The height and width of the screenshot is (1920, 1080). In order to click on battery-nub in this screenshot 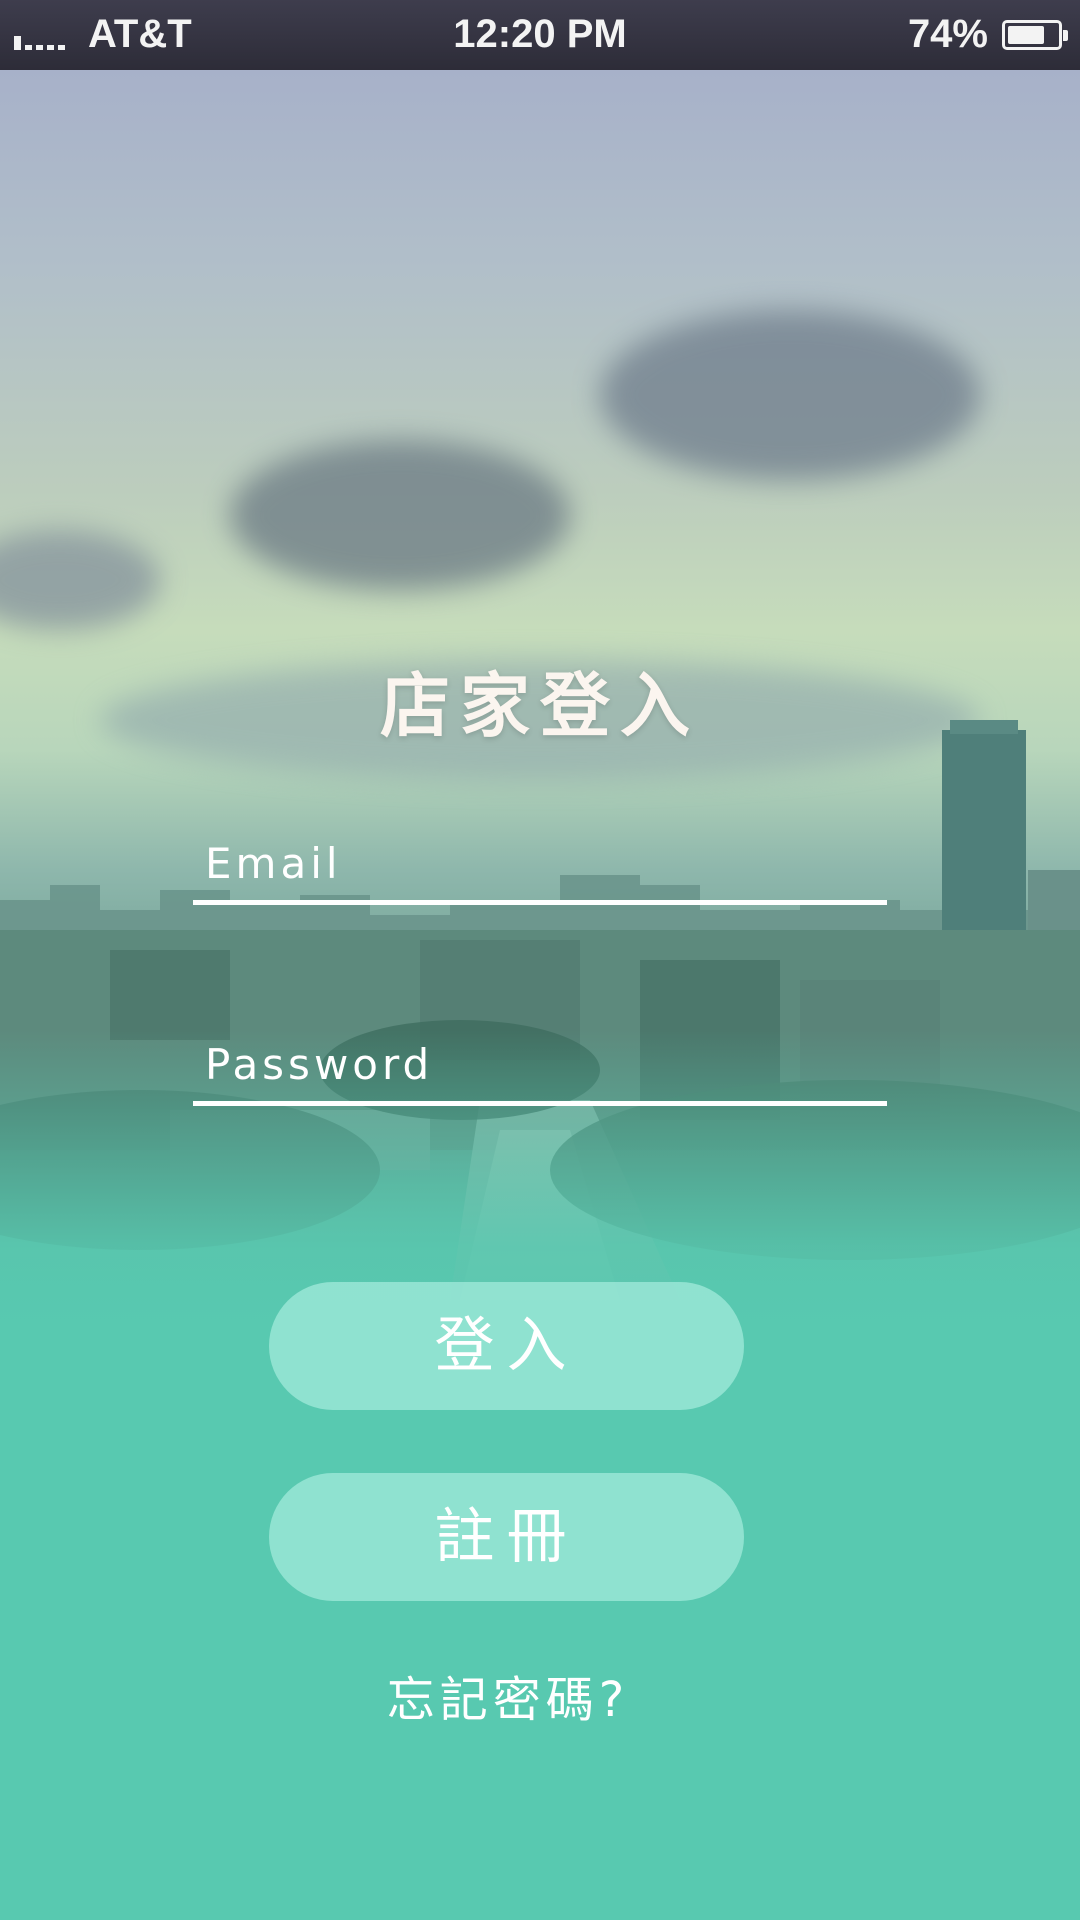, I will do `click(1065, 35)`.